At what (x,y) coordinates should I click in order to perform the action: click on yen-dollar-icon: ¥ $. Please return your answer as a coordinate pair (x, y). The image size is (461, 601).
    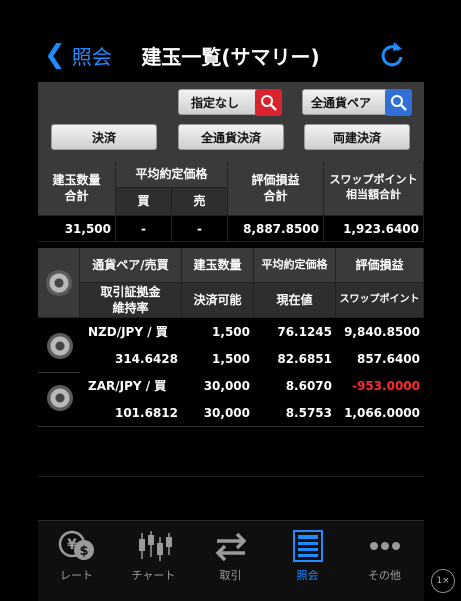
    Looking at the image, I should click on (76, 545).